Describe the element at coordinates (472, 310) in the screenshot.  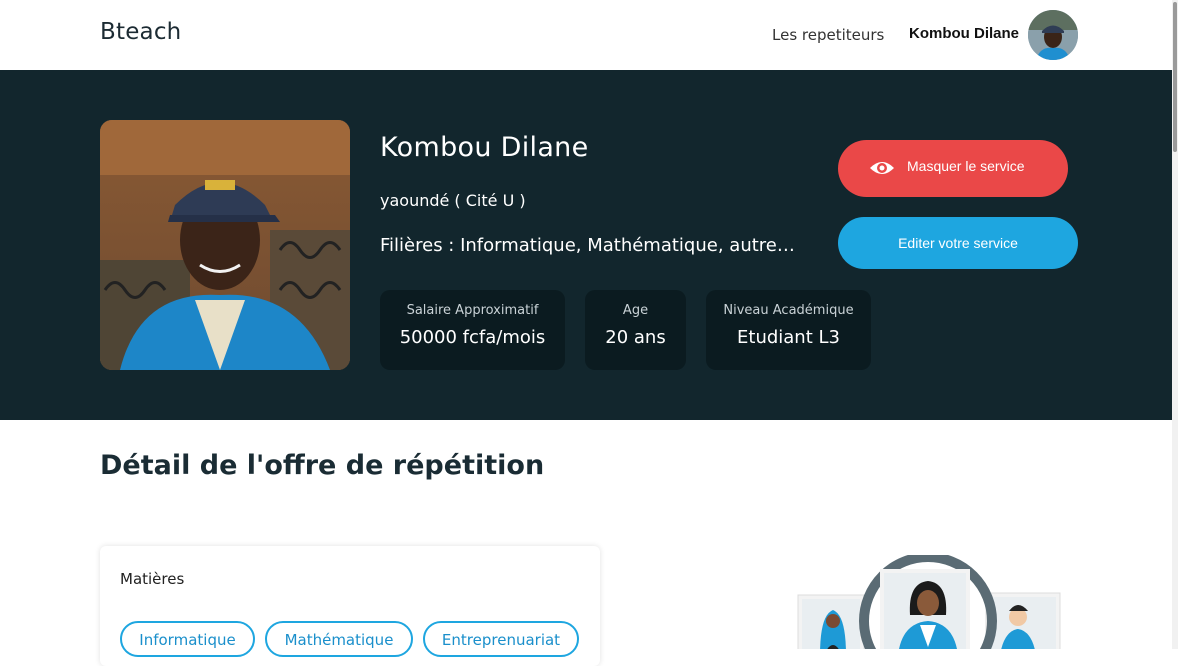
I see `stat-salary-label: Salaire Approximatif` at that location.